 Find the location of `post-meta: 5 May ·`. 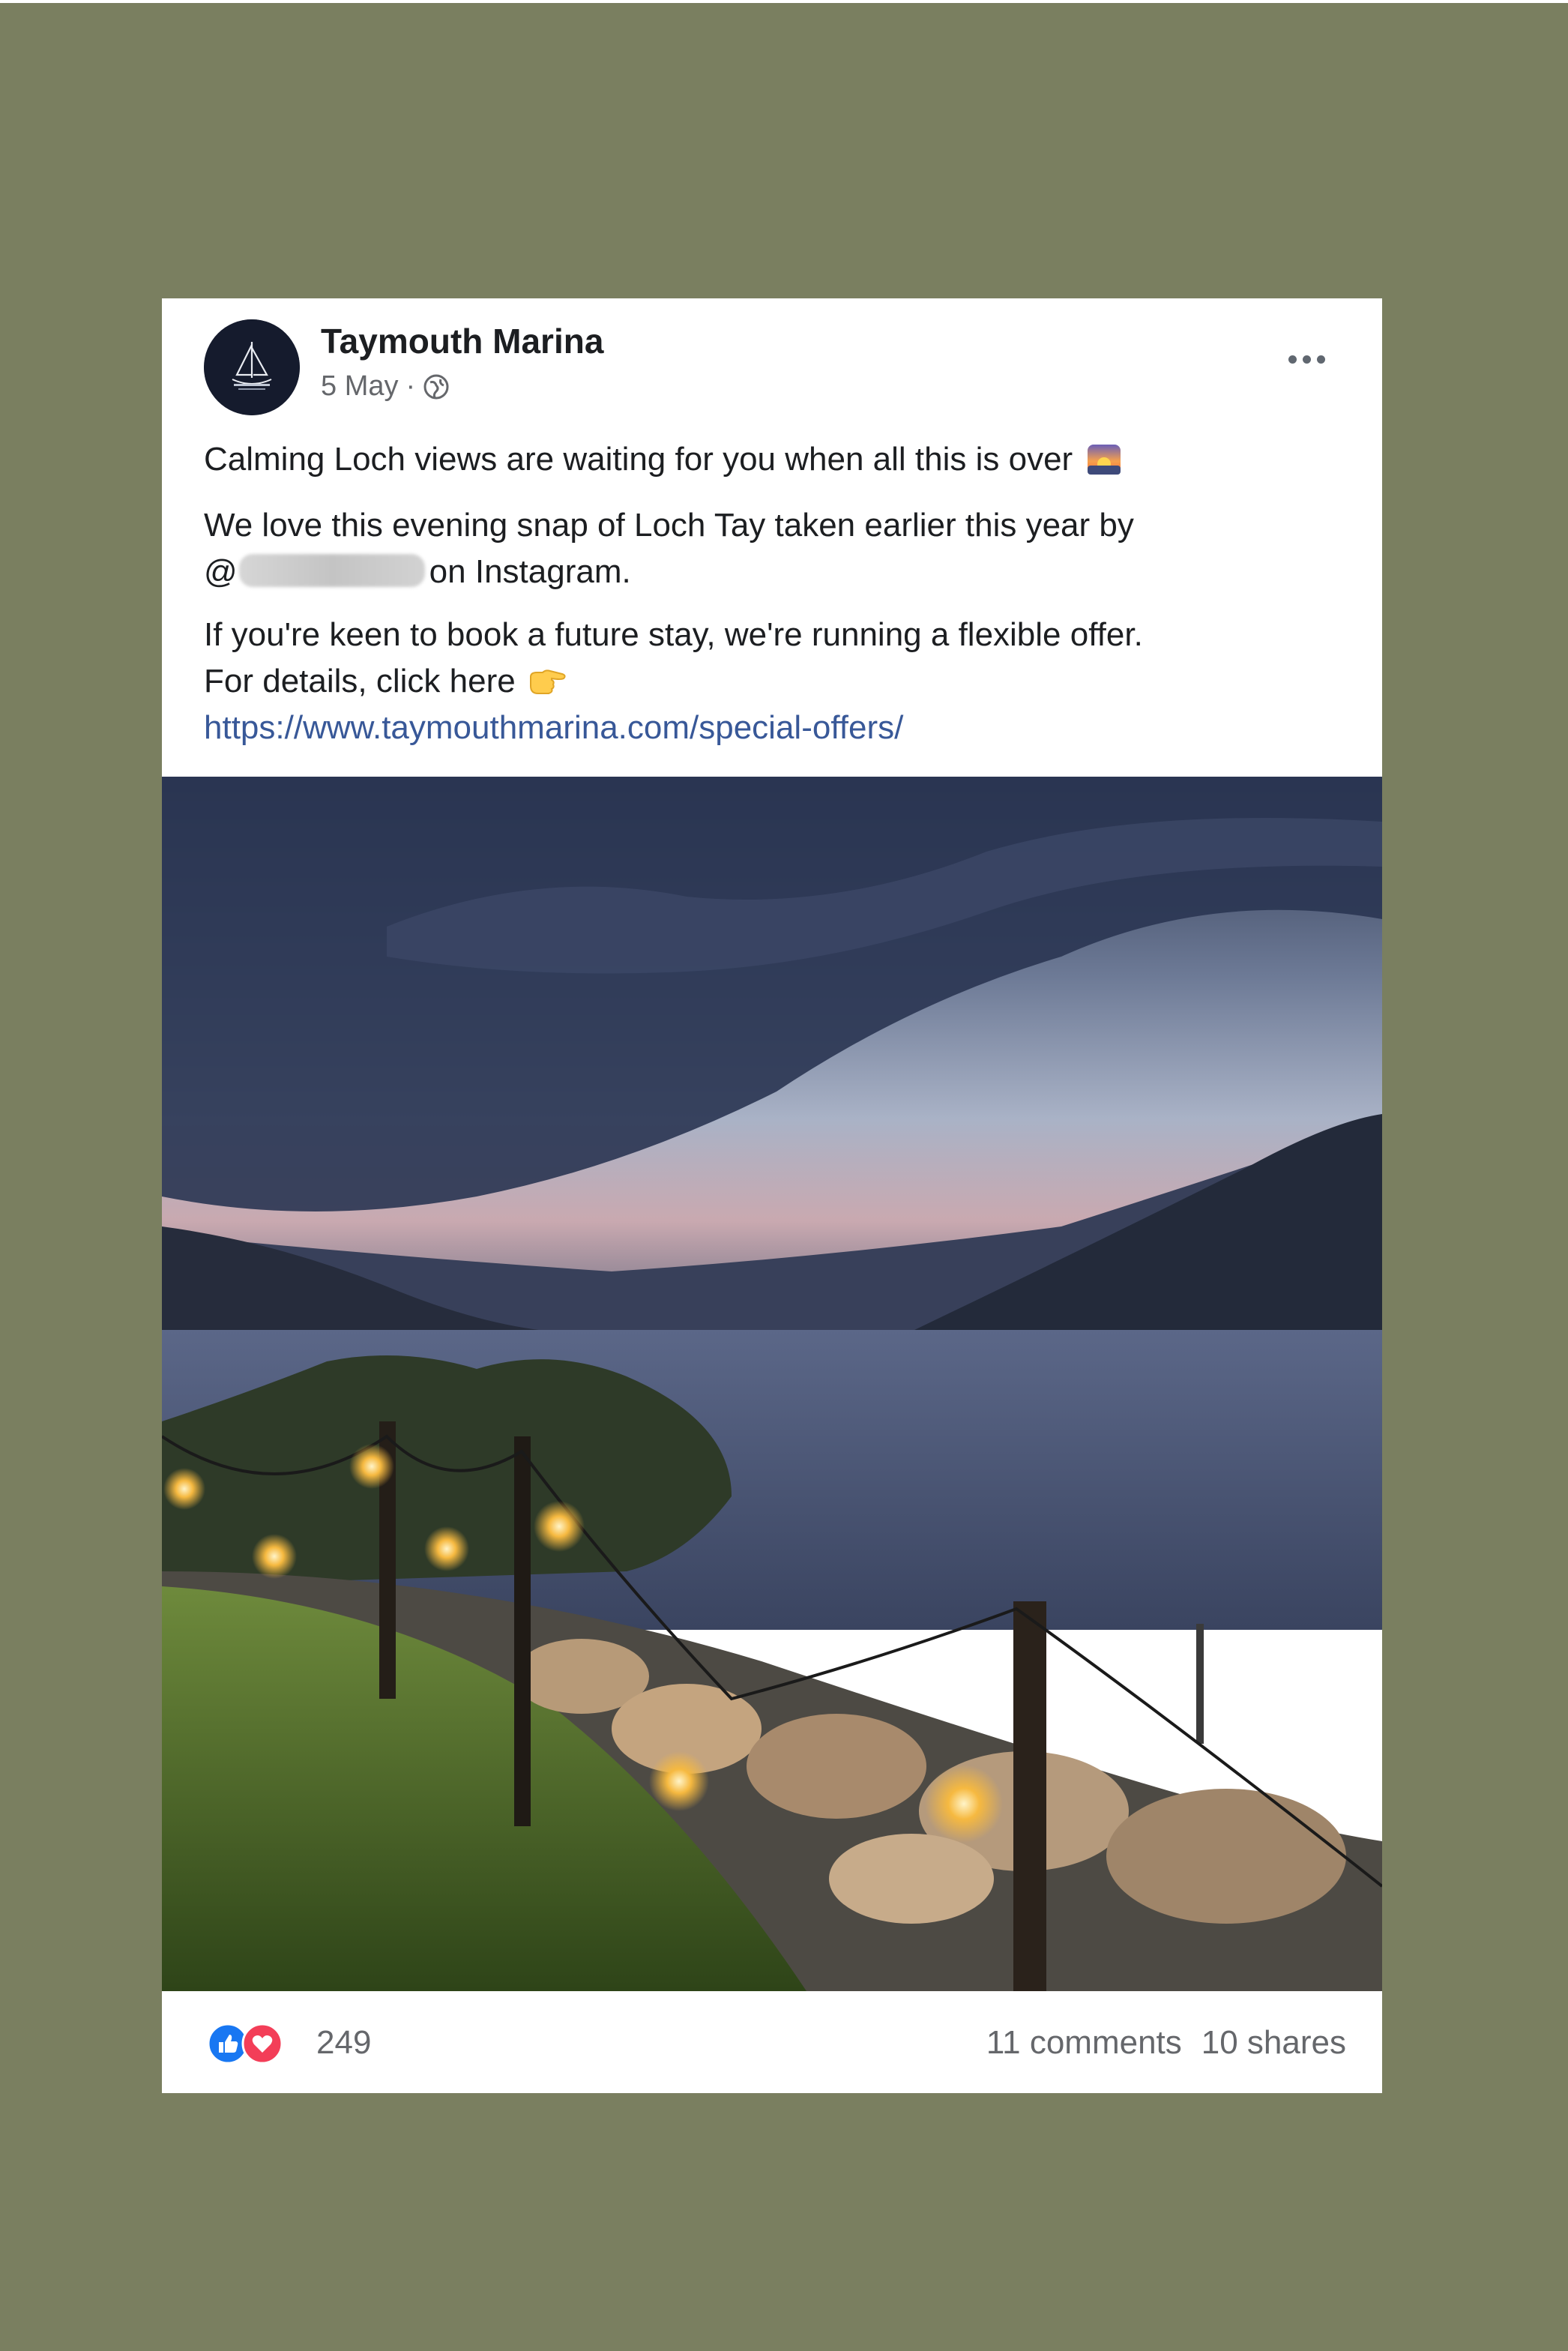

post-meta: 5 May · is located at coordinates (385, 386).